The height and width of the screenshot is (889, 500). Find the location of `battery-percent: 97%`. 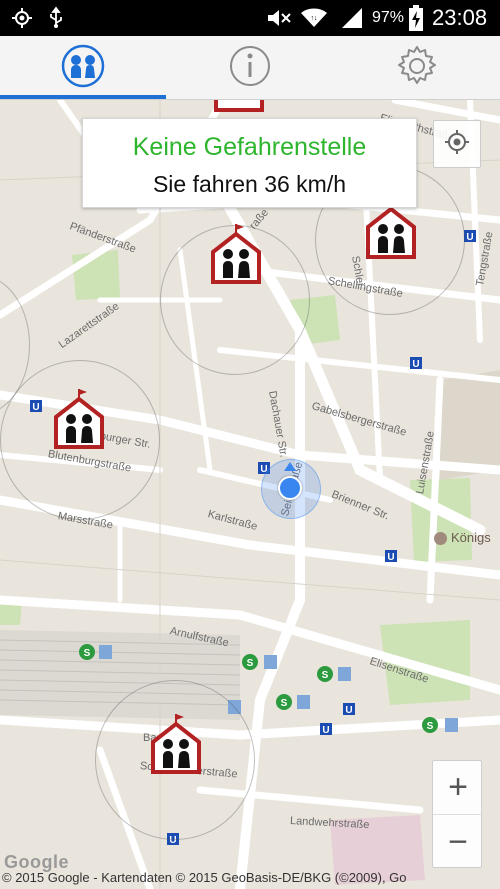

battery-percent: 97% is located at coordinates (388, 17).